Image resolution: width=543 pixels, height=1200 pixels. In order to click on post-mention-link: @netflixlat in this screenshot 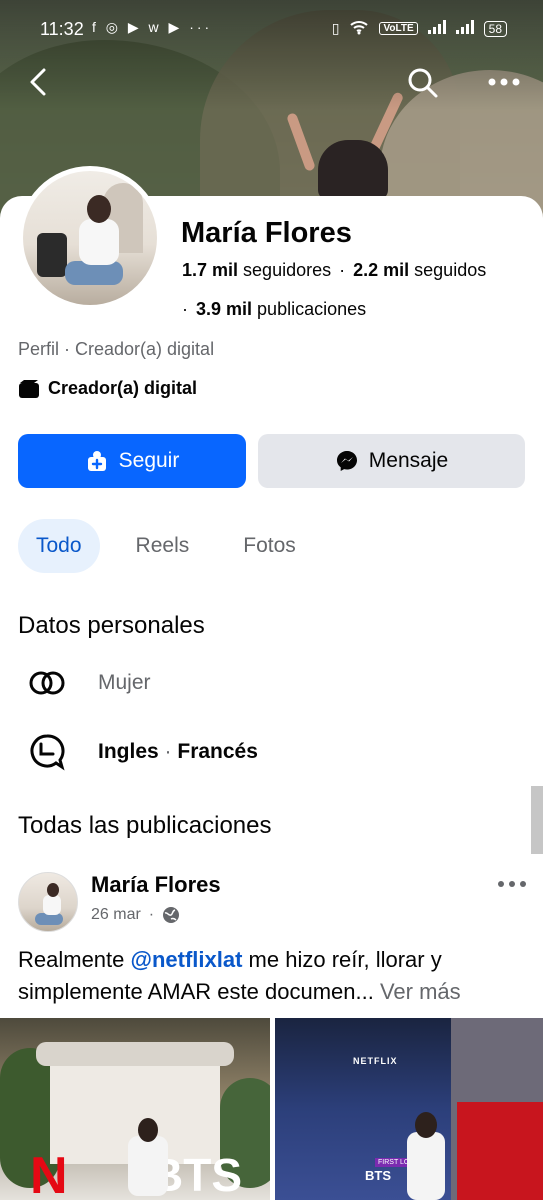, I will do `click(187, 959)`.